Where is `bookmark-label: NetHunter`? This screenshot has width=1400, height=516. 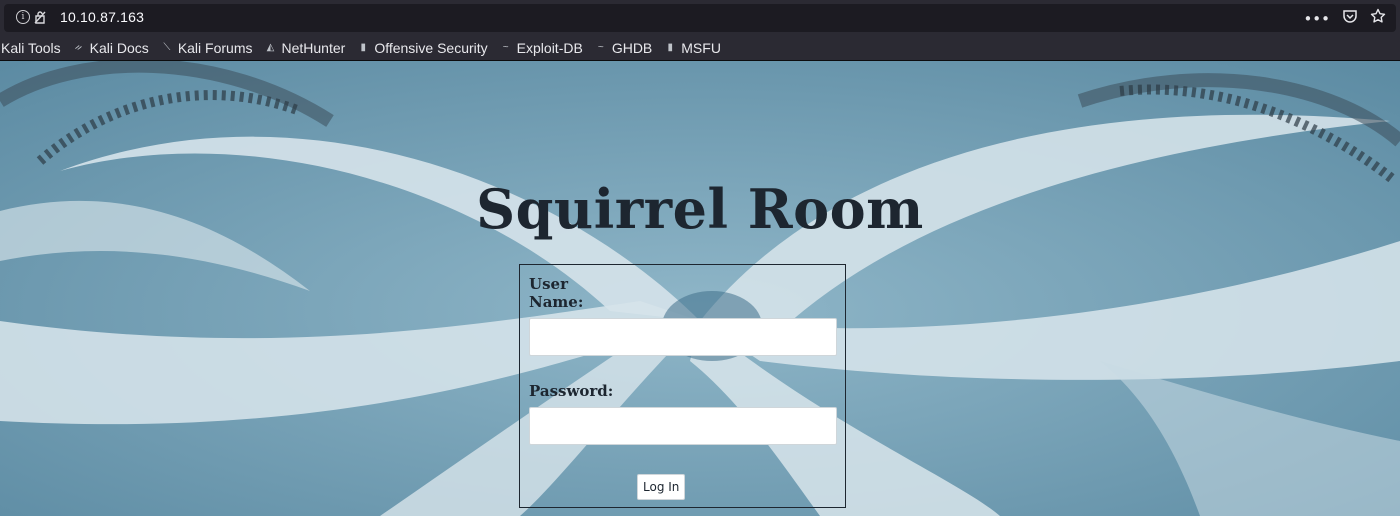
bookmark-label: NetHunter is located at coordinates (313, 48).